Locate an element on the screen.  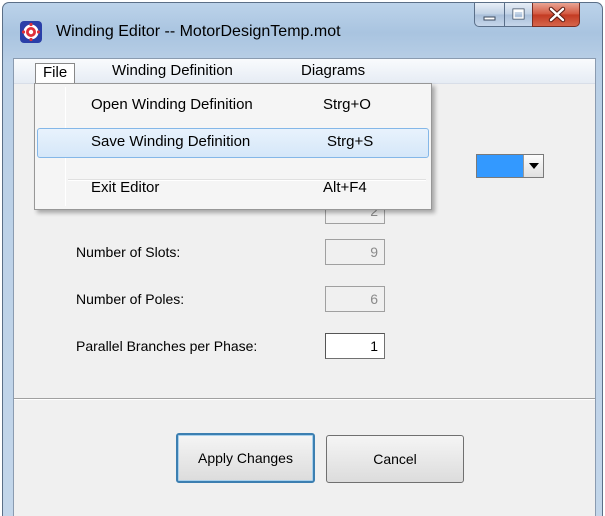
menu-item-label: Exit Editor is located at coordinates (125, 187).